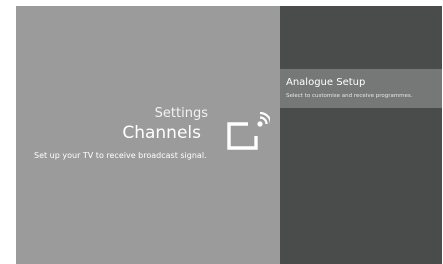  Describe the element at coordinates (181, 113) in the screenshot. I see `breadcrumb: Settings` at that location.